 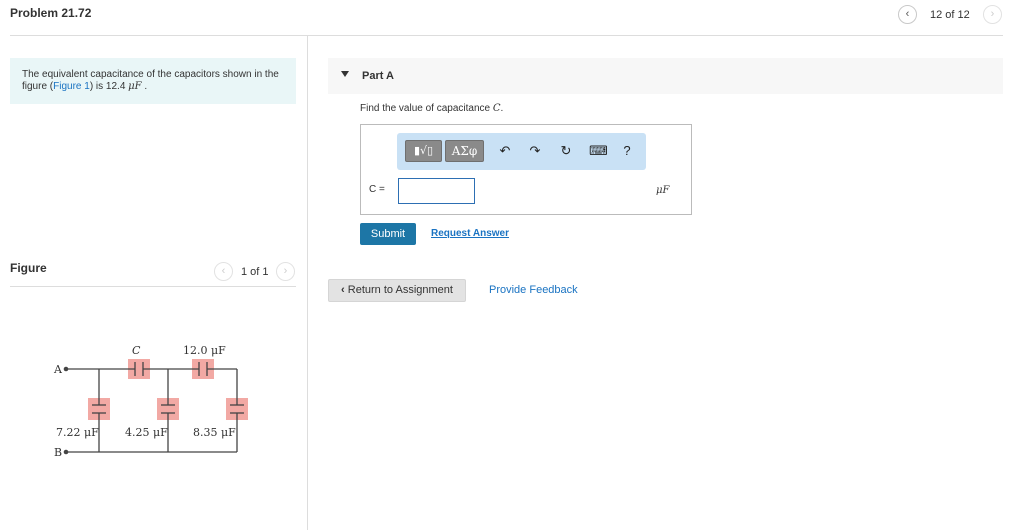 I want to click on figure-counter: 1 of 1, so click(x=255, y=272).